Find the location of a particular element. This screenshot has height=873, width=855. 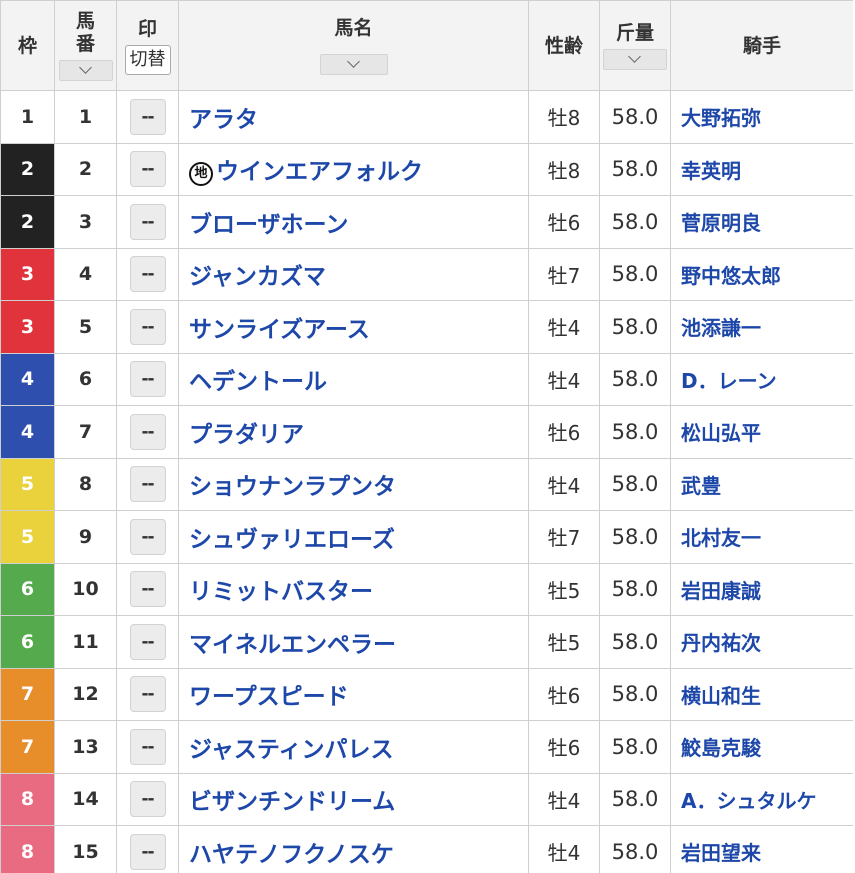

umaban-number: 6 is located at coordinates (85, 379).